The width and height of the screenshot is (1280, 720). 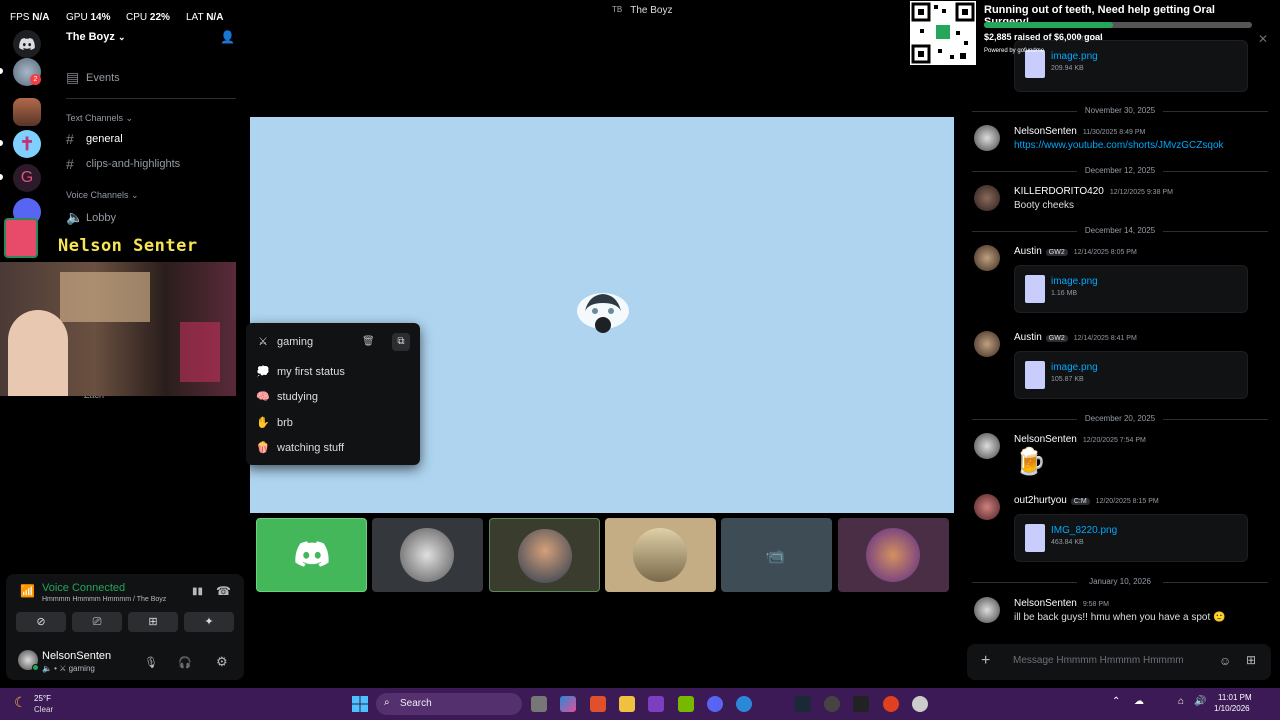 I want to click on message-author: NelsonSenten 11/30/2025 8:49 PM, so click(x=1079, y=131).